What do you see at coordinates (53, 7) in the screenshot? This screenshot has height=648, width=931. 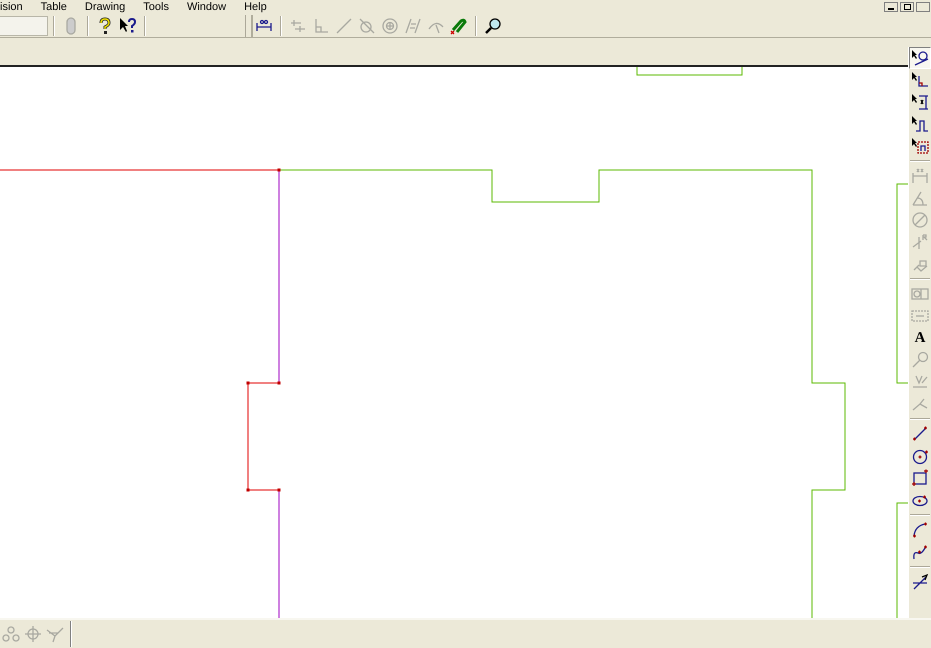 I see `menu-item: Table` at bounding box center [53, 7].